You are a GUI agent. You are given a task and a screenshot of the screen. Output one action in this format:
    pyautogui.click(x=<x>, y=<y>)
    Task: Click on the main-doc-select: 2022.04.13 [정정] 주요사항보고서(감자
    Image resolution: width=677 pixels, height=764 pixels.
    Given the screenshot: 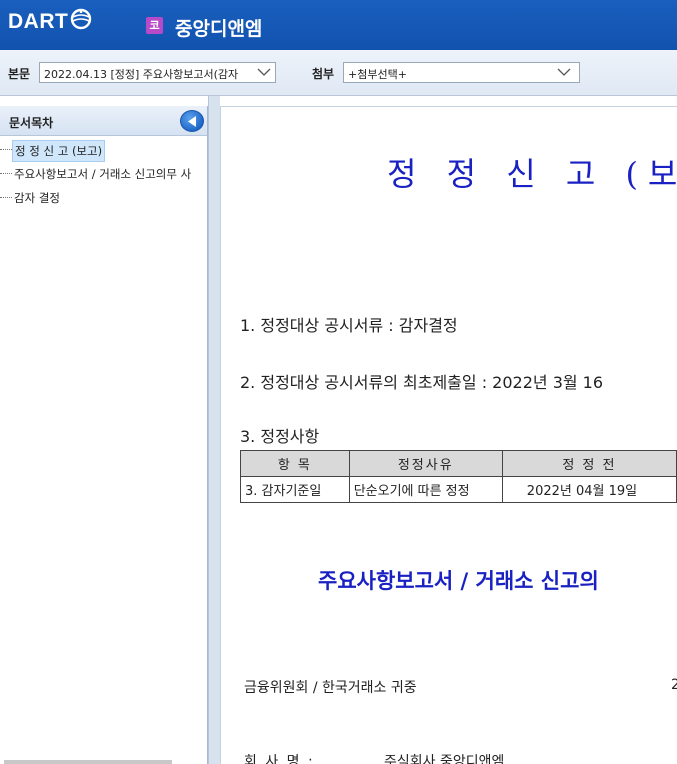 What is the action you would take?
    pyautogui.click(x=157, y=72)
    